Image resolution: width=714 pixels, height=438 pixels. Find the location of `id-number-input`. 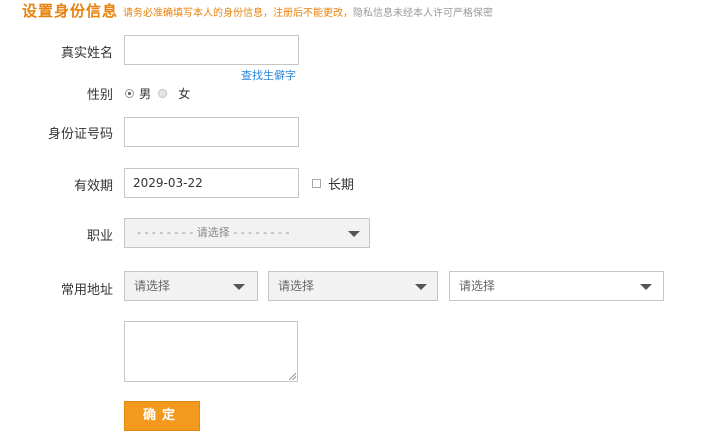

id-number-input is located at coordinates (211, 132).